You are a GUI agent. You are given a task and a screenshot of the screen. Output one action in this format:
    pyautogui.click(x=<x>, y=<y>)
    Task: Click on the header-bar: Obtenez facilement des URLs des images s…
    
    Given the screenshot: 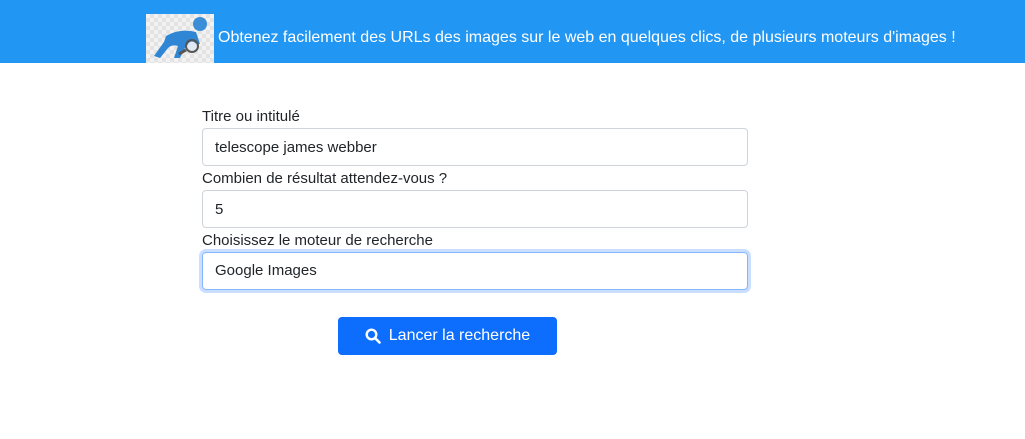 What is the action you would take?
    pyautogui.click(x=512, y=31)
    